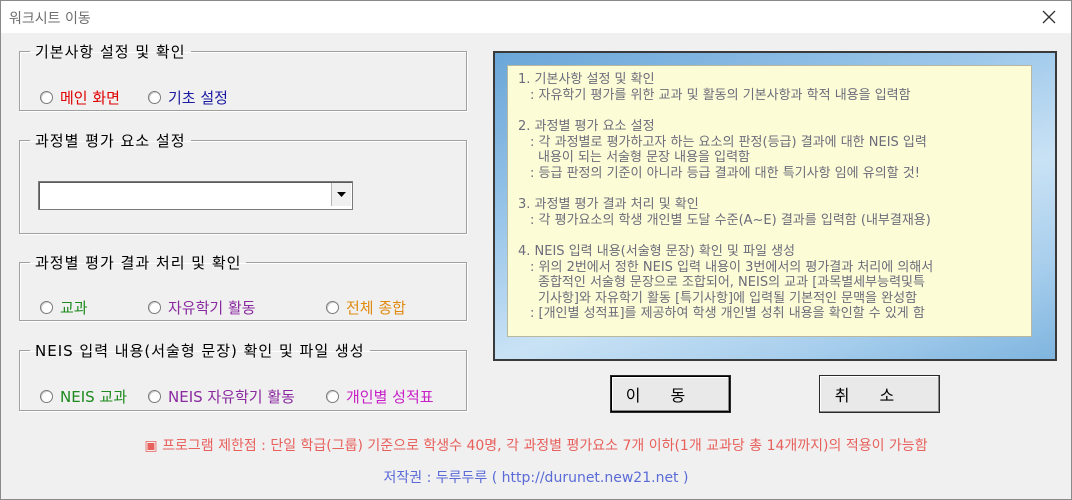 The image size is (1072, 500). Describe the element at coordinates (138, 263) in the screenshot. I see `group-results-legend: 과정별 평가 결과 처리 및 확인` at that location.